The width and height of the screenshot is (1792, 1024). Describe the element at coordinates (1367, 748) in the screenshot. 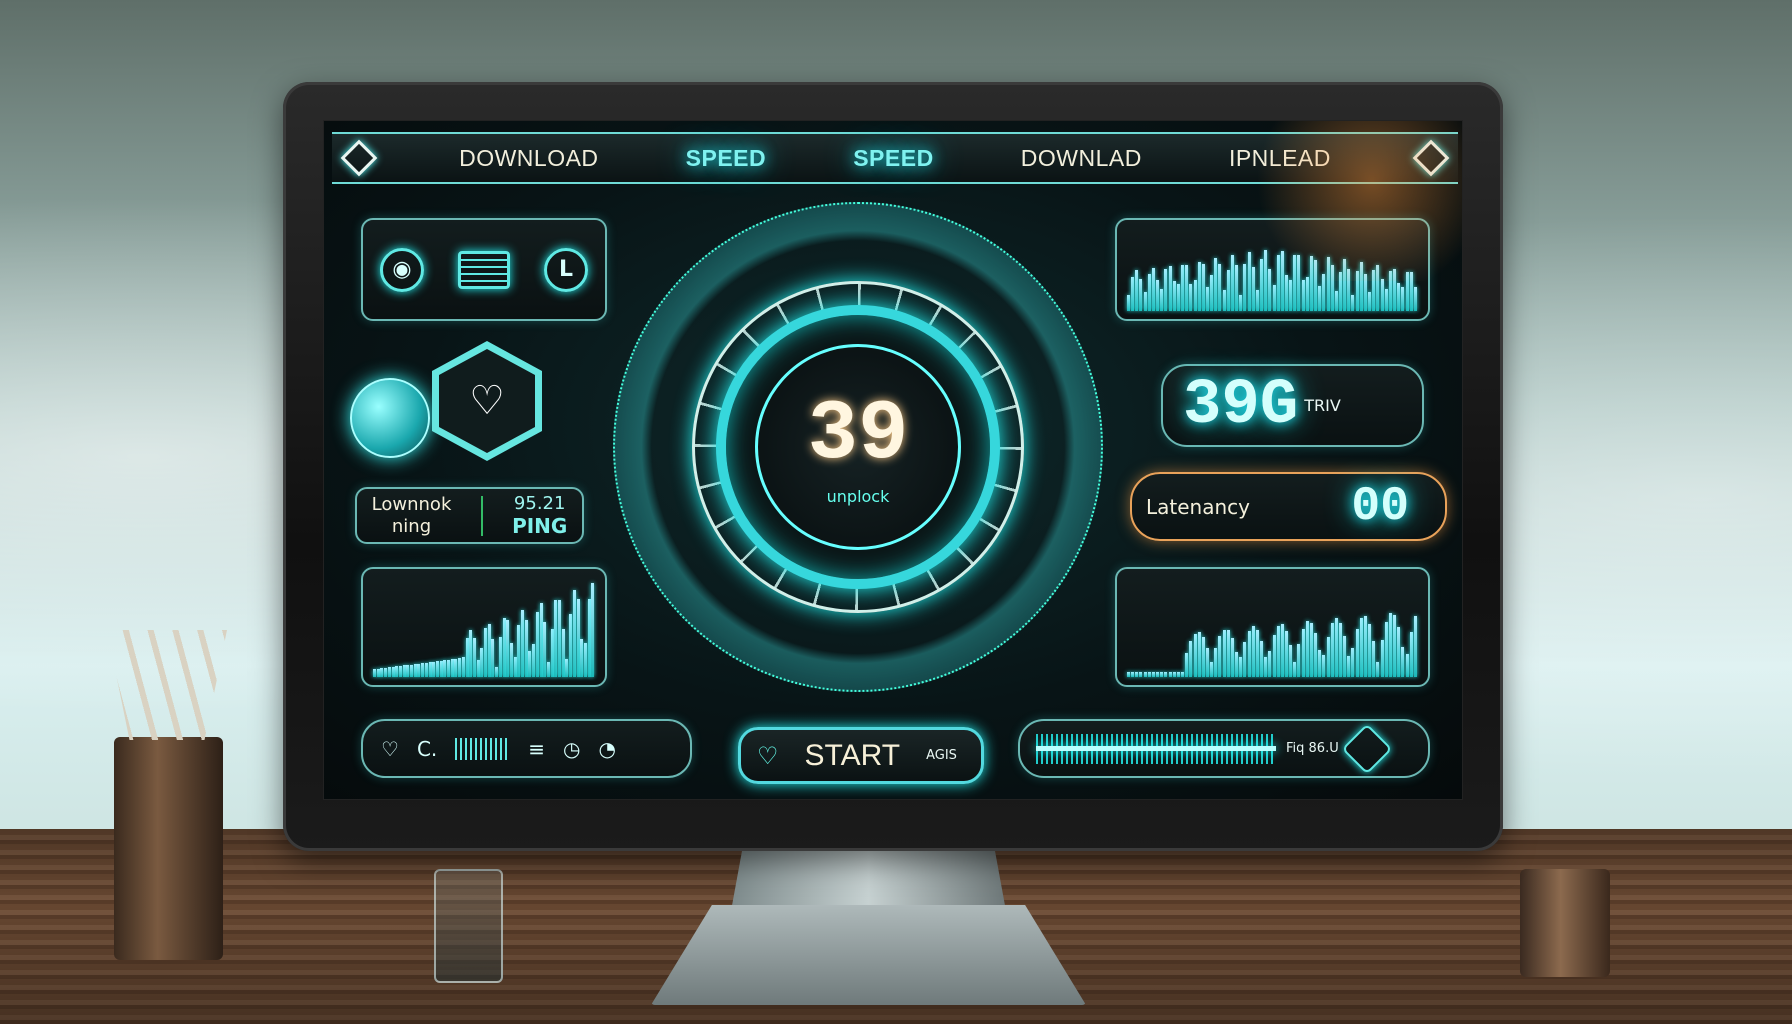

I see `network-node-icon` at that location.